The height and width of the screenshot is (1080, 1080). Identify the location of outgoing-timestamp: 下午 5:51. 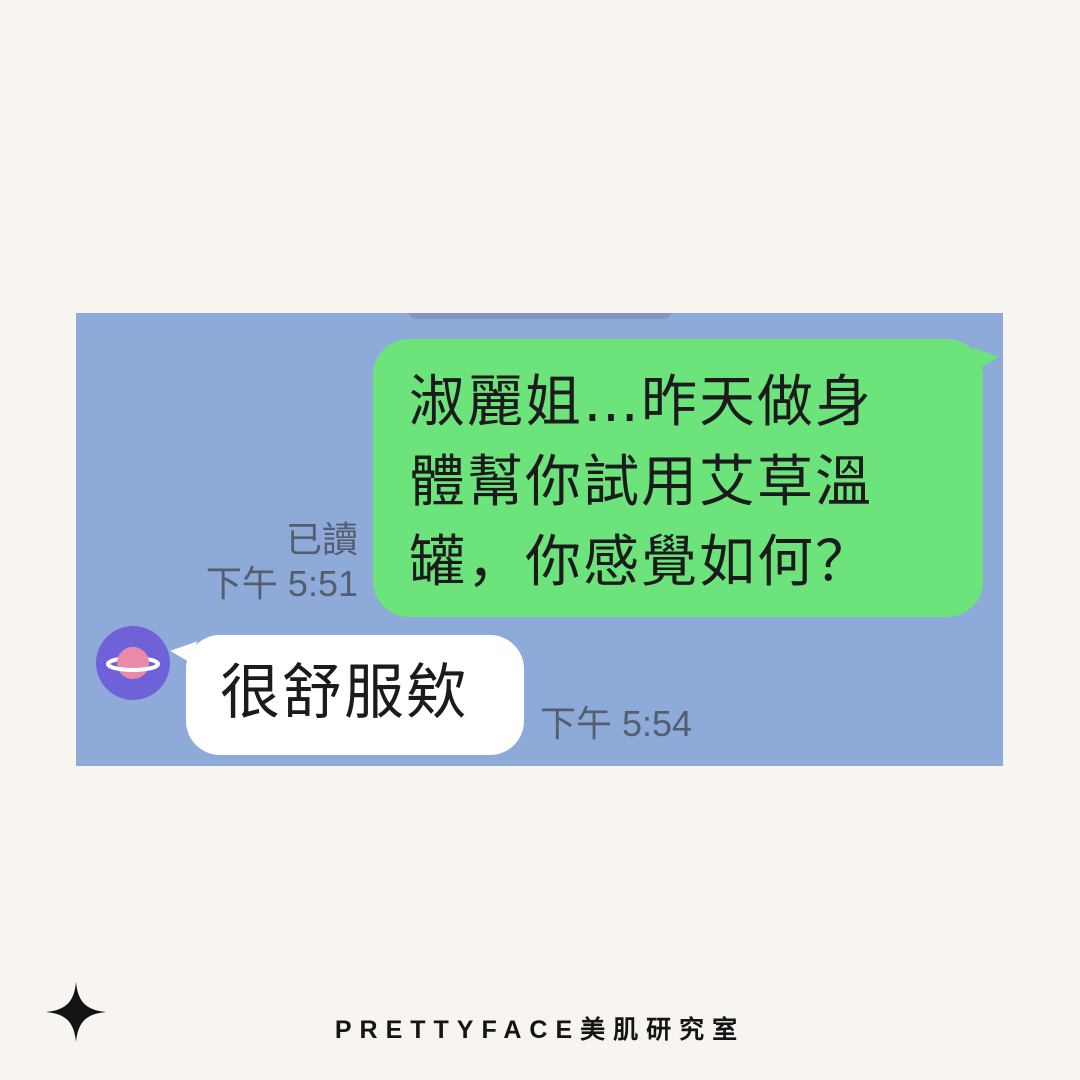
(281, 583).